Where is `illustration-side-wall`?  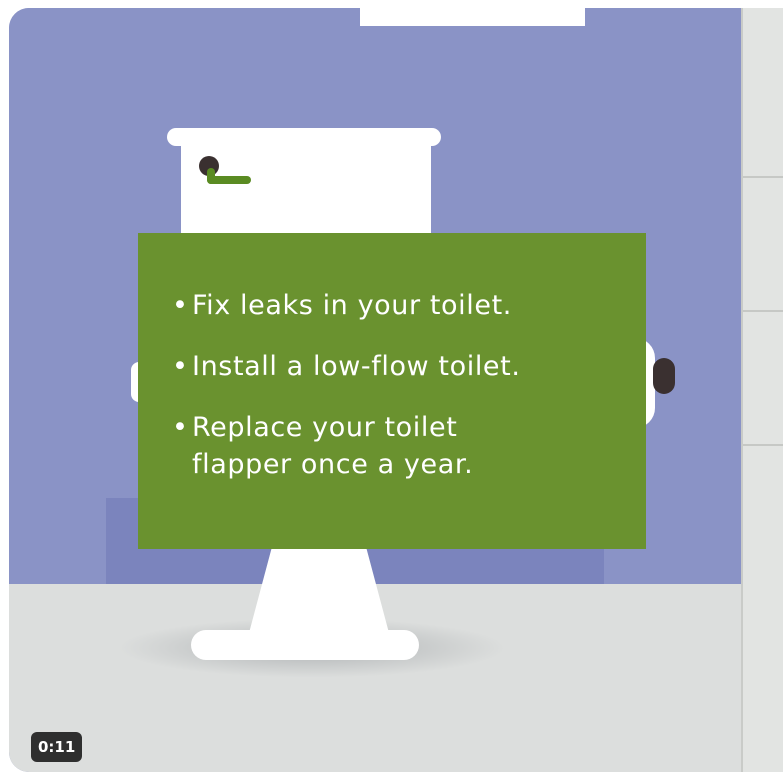
illustration-side-wall is located at coordinates (762, 390).